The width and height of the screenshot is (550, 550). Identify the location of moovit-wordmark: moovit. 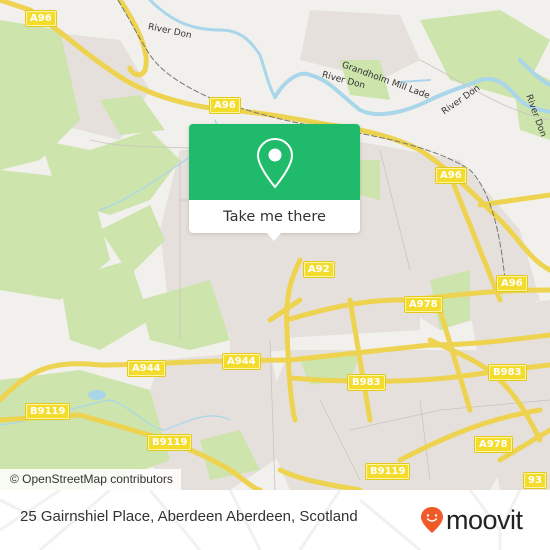
(484, 520).